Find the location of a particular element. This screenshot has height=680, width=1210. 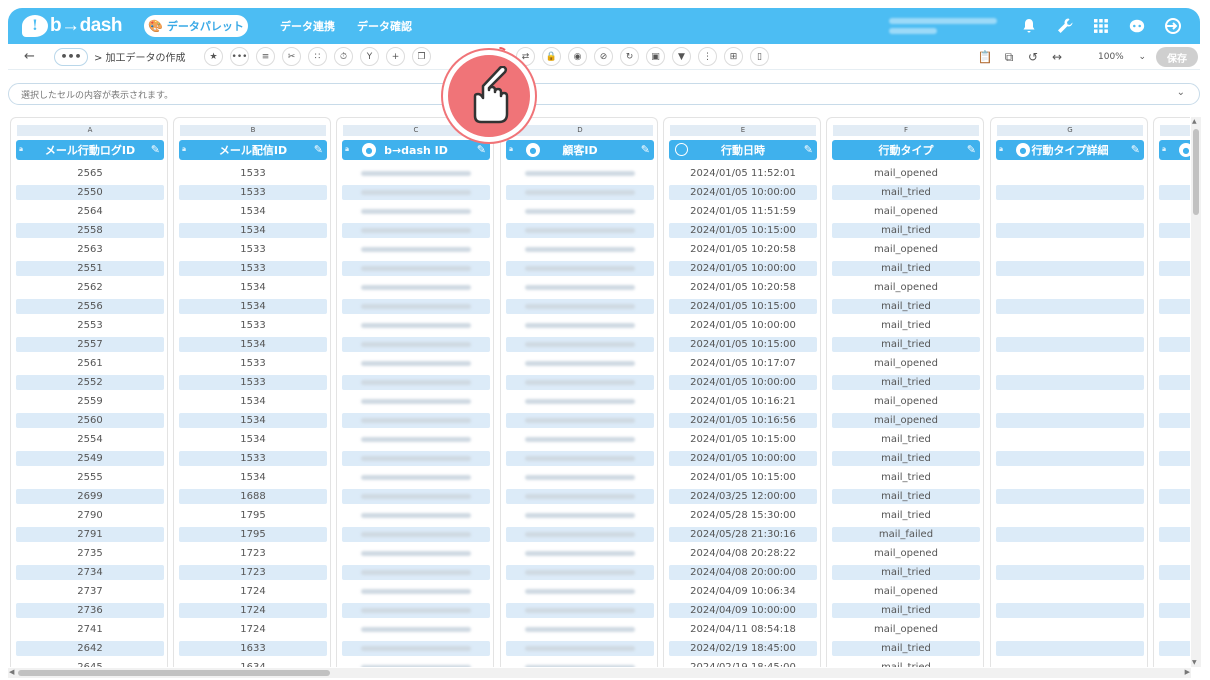

grid-cell: 2552 is located at coordinates (90, 382).